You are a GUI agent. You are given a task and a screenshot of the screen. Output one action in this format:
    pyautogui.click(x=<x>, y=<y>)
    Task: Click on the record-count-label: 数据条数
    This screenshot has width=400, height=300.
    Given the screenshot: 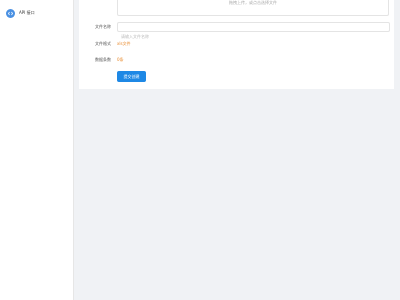 What is the action you would take?
    pyautogui.click(x=103, y=59)
    